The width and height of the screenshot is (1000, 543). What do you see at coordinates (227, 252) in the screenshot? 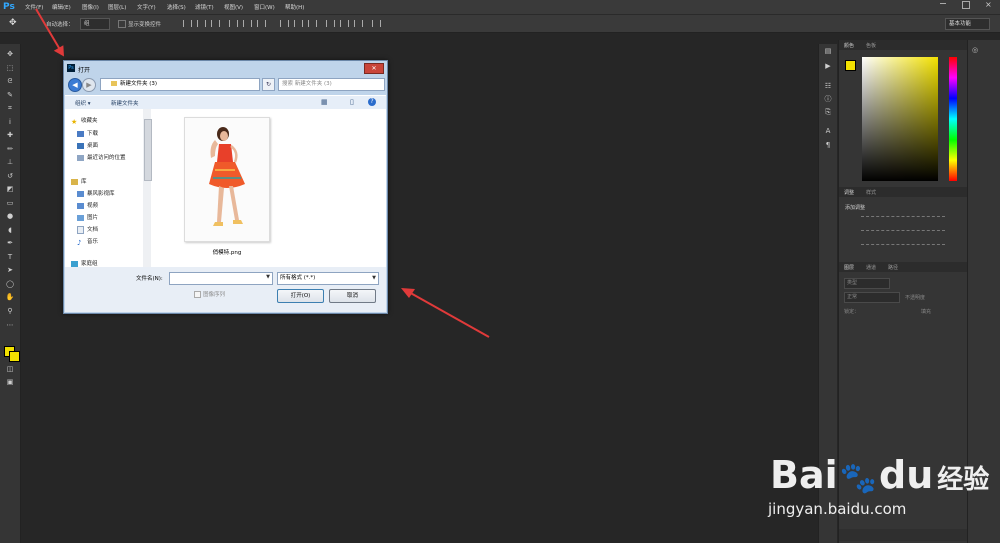
I see `file-name-label: 俏模特.png` at bounding box center [227, 252].